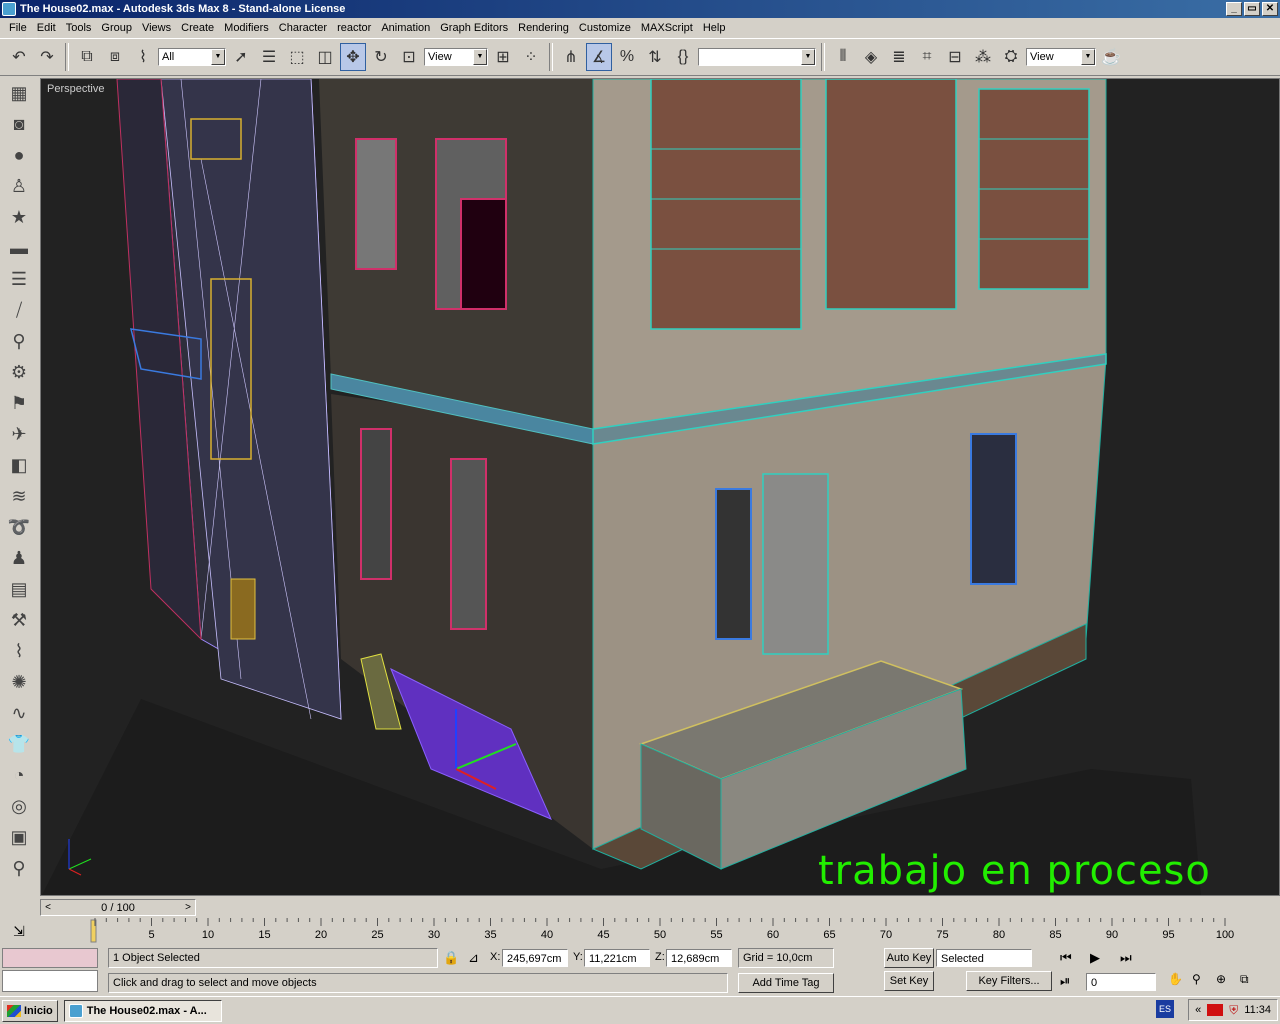  I want to click on absolute-mode-icon: ⊿, so click(473, 958).